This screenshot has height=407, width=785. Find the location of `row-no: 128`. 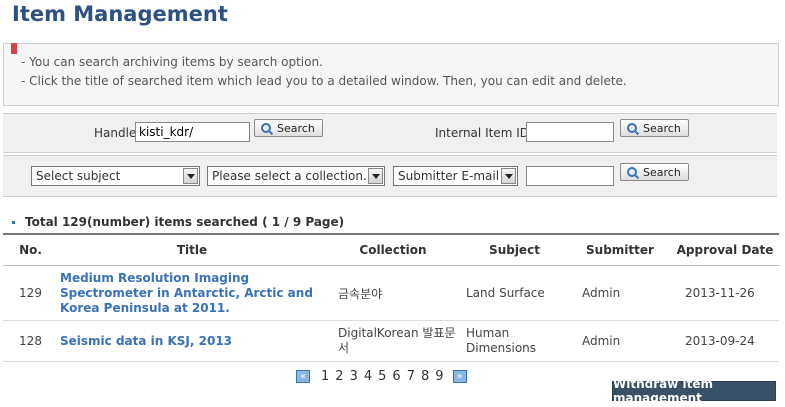

row-no: 128 is located at coordinates (30, 341).